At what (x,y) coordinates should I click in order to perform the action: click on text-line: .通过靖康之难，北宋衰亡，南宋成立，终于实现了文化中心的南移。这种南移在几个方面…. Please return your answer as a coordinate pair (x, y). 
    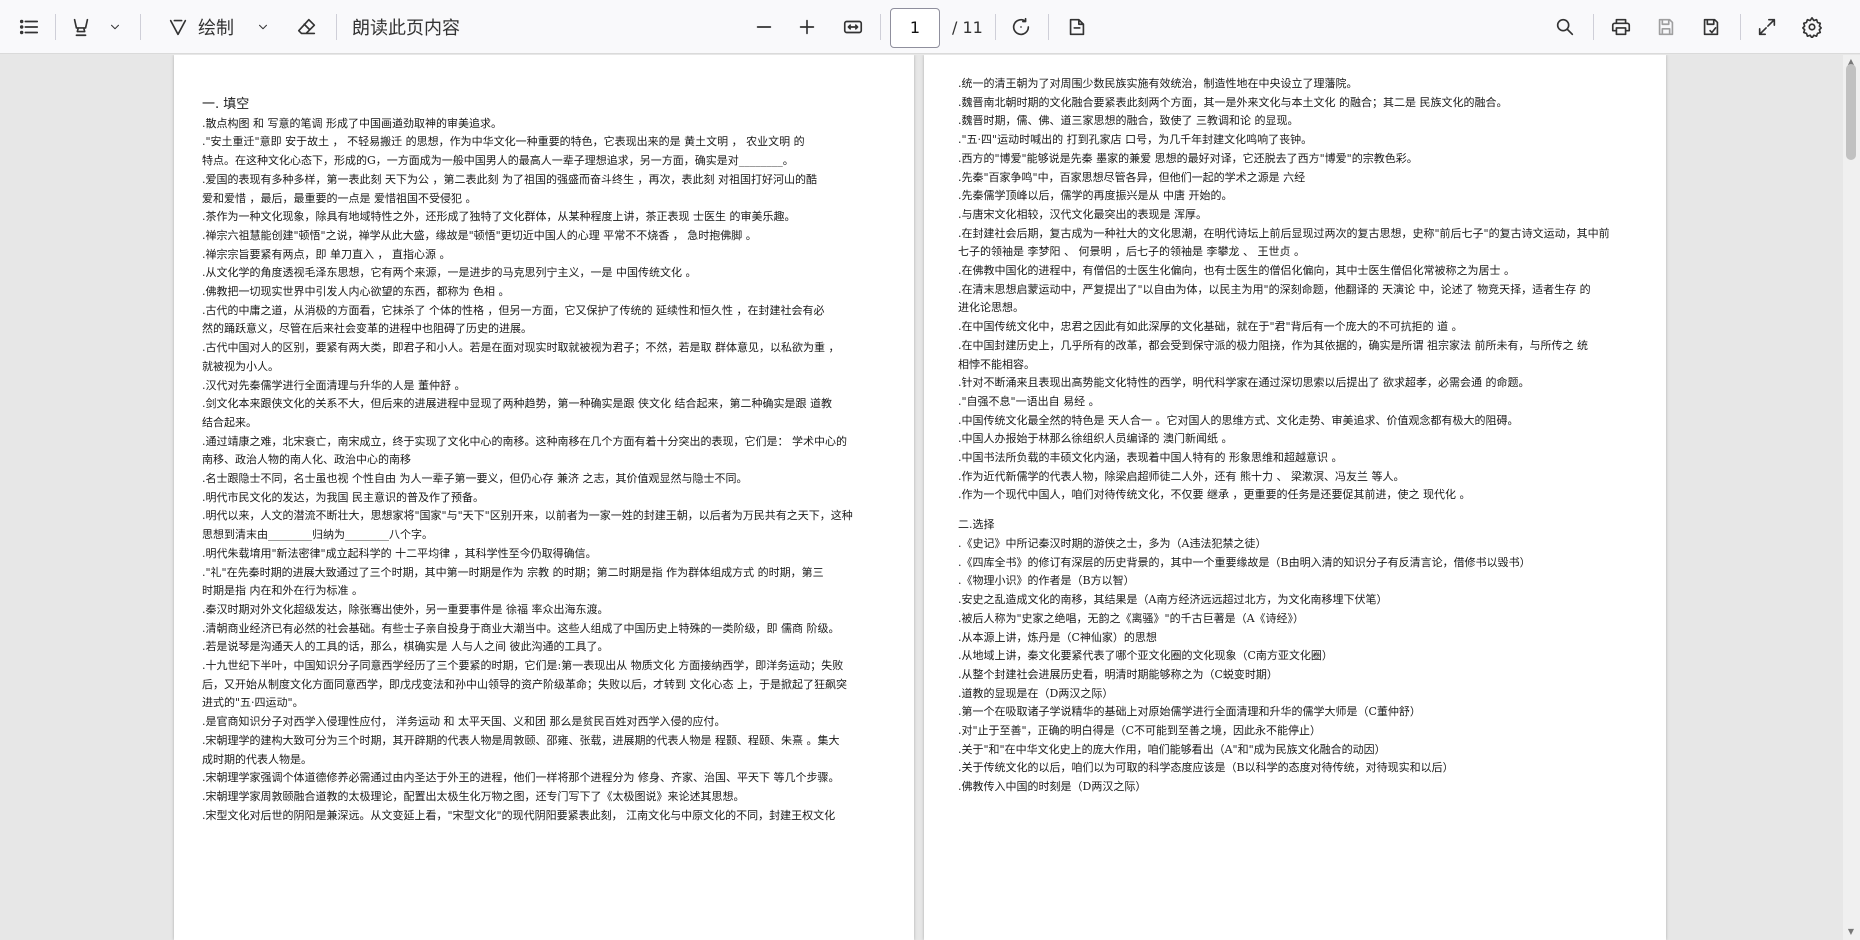
    Looking at the image, I should click on (524, 441).